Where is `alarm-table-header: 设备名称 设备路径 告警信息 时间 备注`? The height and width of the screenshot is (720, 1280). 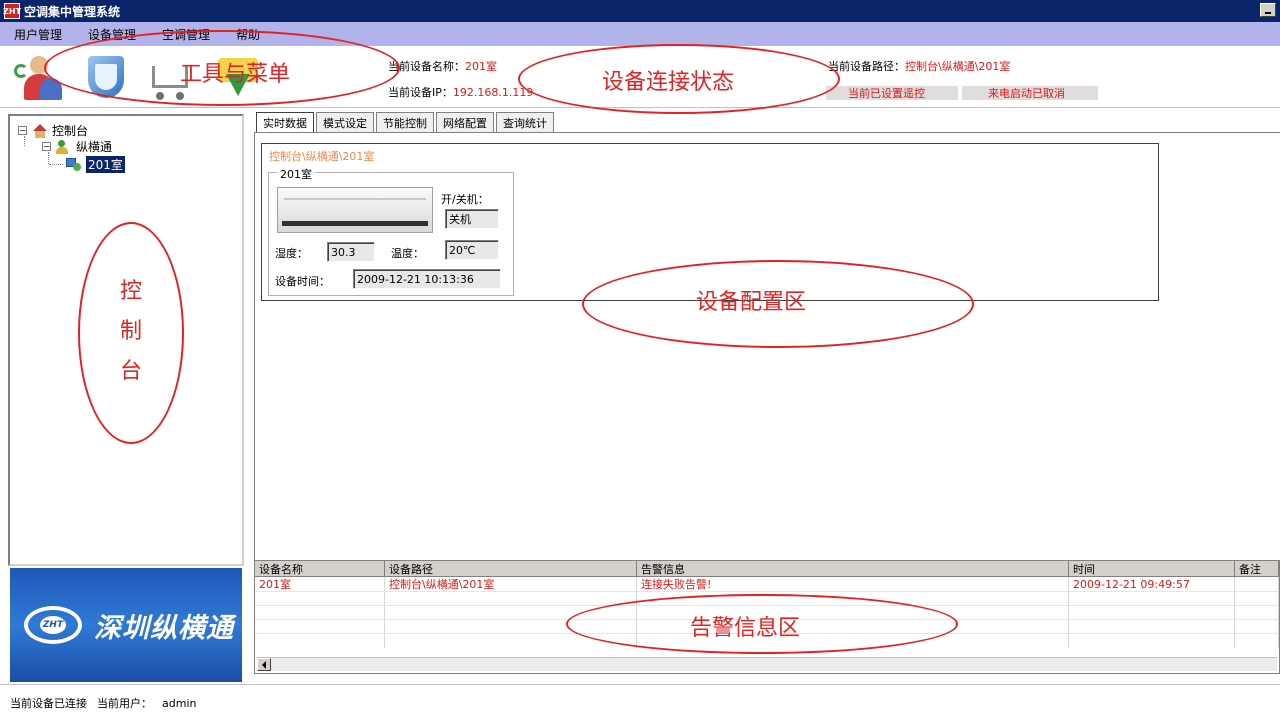 alarm-table-header: 设备名称 设备路径 告警信息 时间 备注 is located at coordinates (767, 569).